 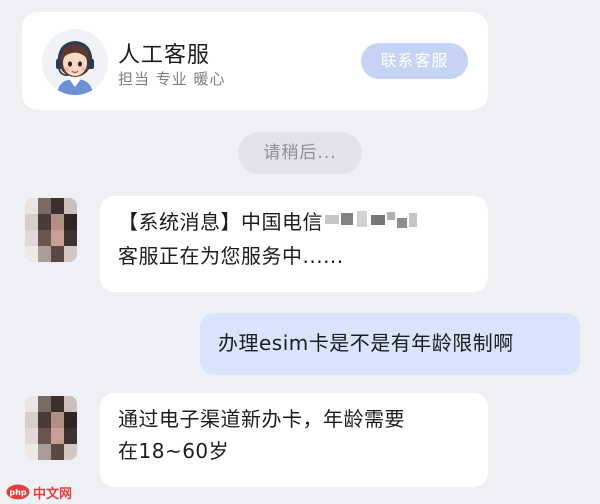 I want to click on message-line: 通过电子渠道新办卡，年龄需要, so click(x=261, y=419).